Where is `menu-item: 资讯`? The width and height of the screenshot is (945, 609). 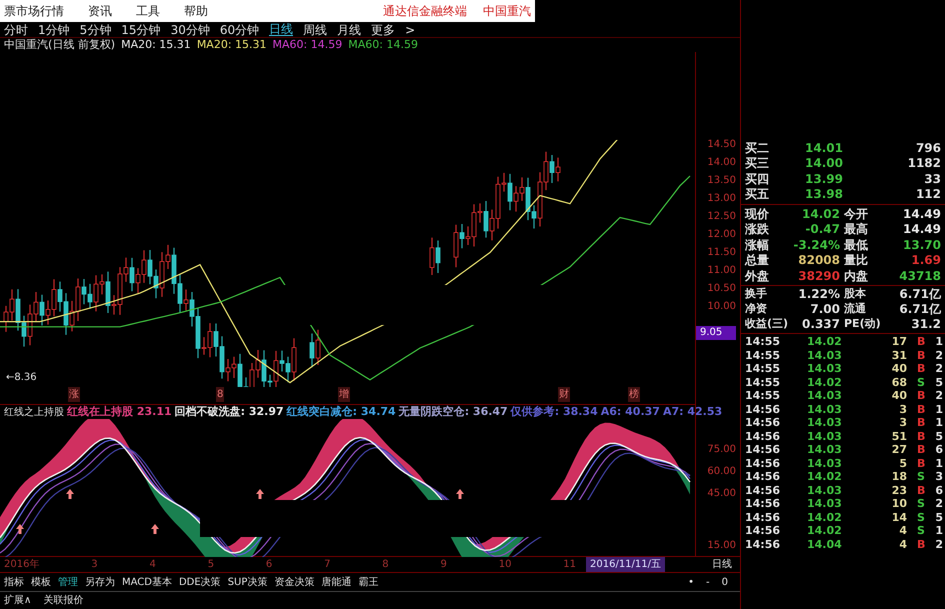 menu-item: 资讯 is located at coordinates (100, 11).